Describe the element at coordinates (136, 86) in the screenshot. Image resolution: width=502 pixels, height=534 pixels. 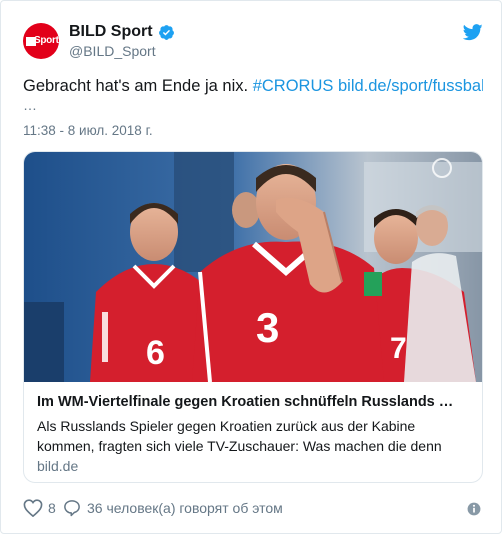
I see `tweet-text-plain: Gebracht hat's am Ende ja nix.` at that location.